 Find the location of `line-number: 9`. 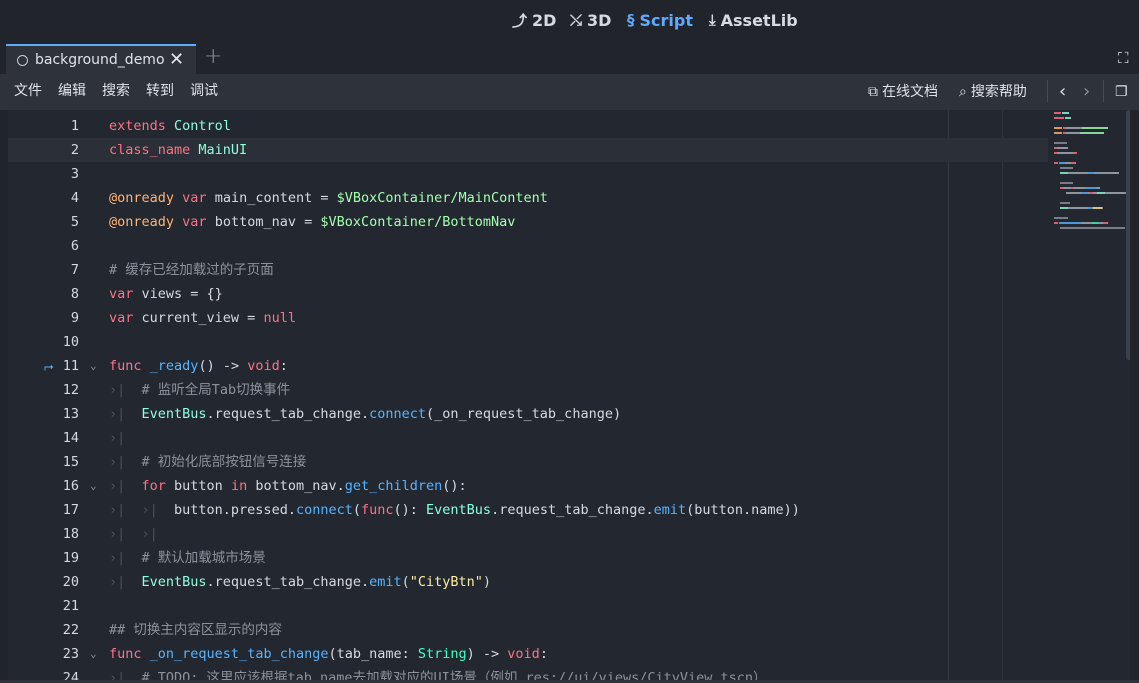

line-number: 9 is located at coordinates (74, 318).